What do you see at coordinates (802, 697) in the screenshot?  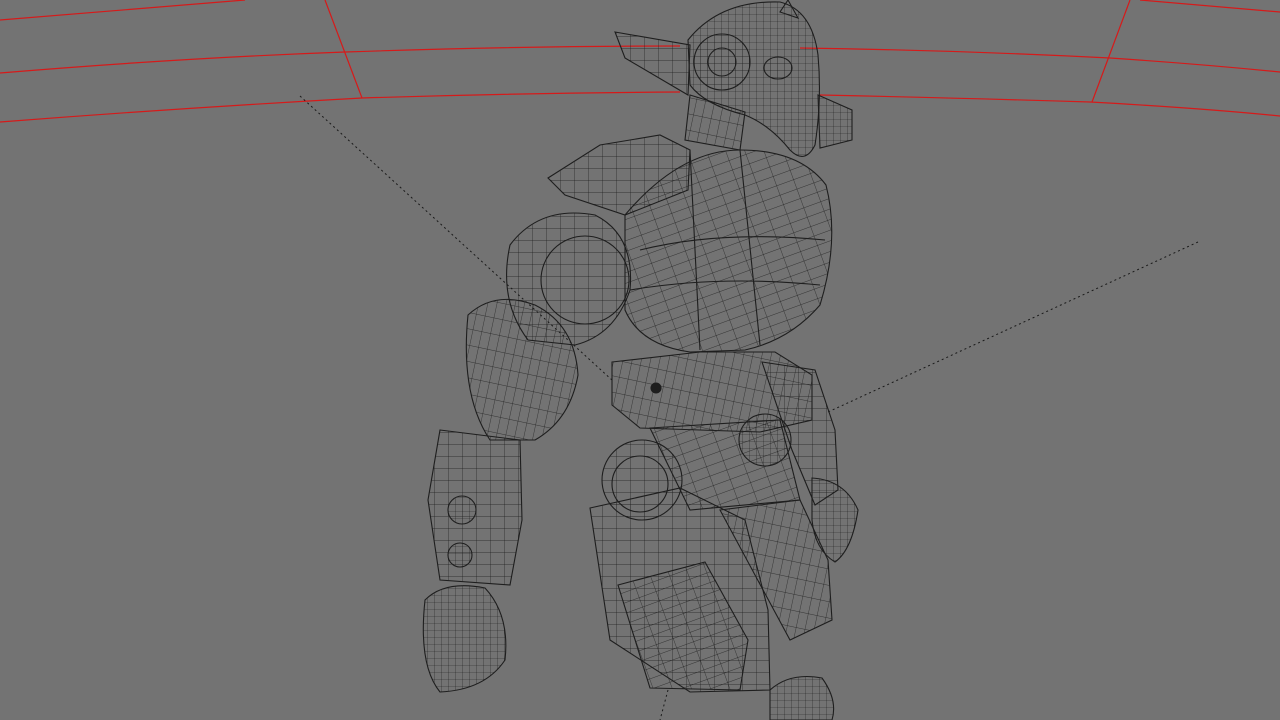 I see `knee` at bounding box center [802, 697].